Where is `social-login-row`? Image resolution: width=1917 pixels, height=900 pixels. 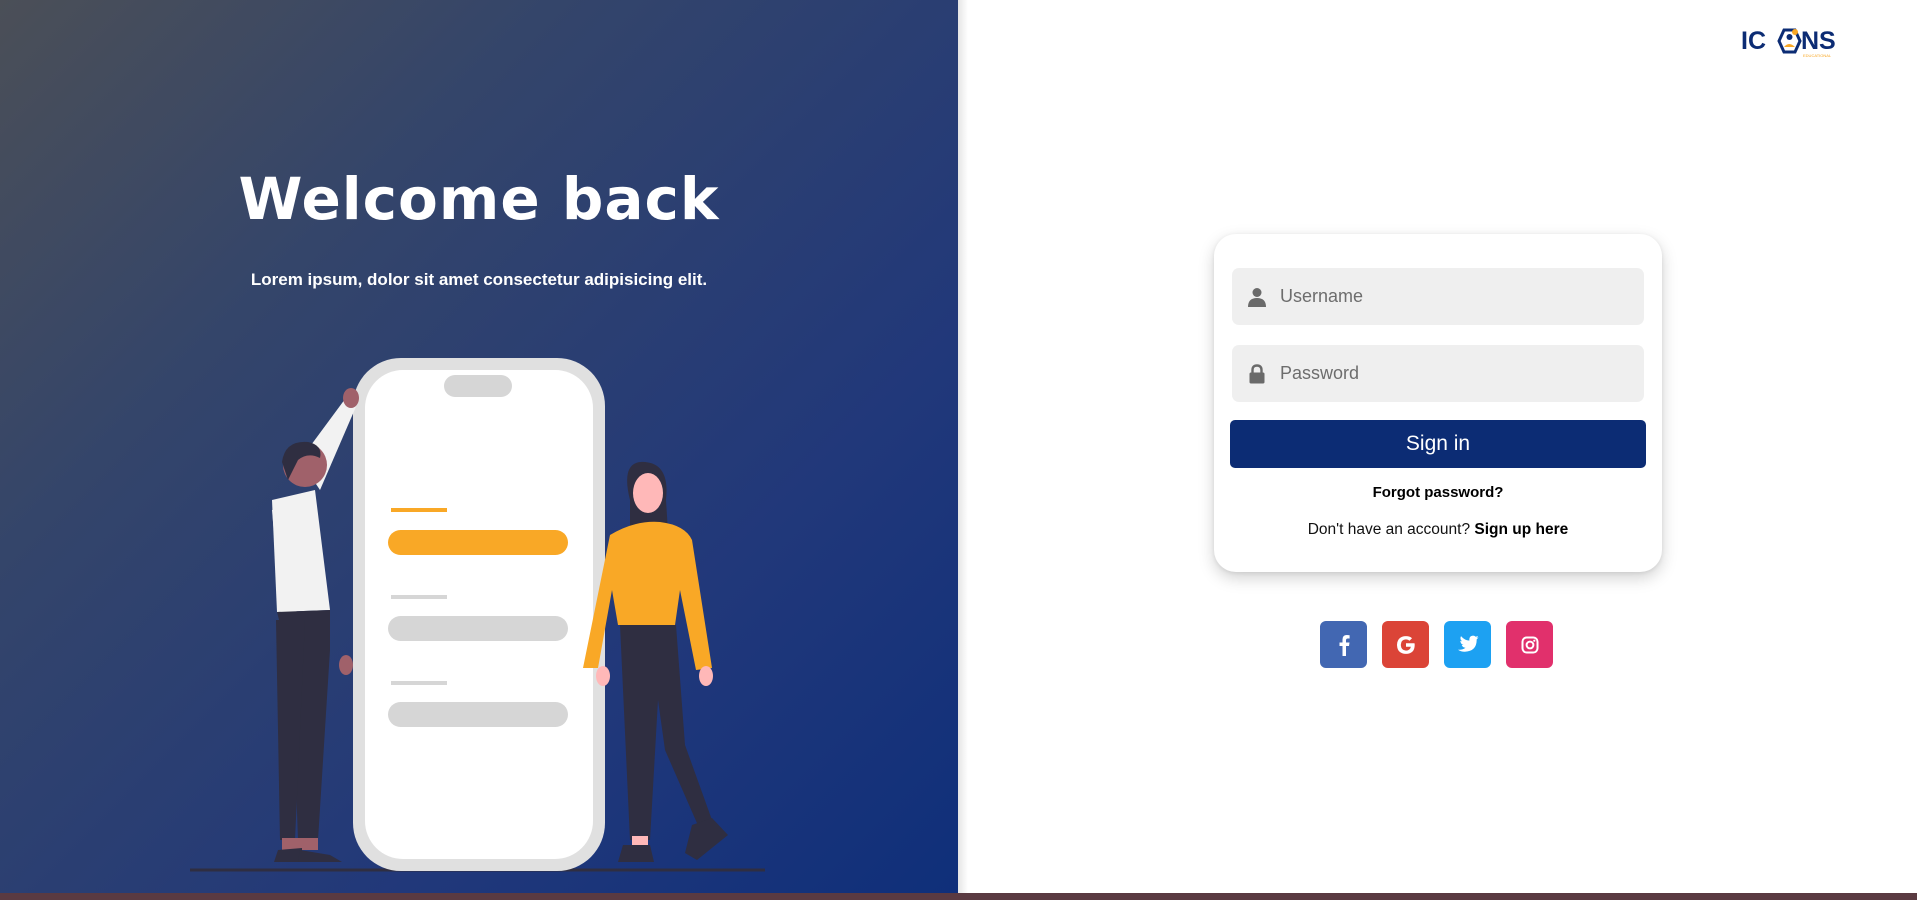
social-login-row is located at coordinates (1436, 644).